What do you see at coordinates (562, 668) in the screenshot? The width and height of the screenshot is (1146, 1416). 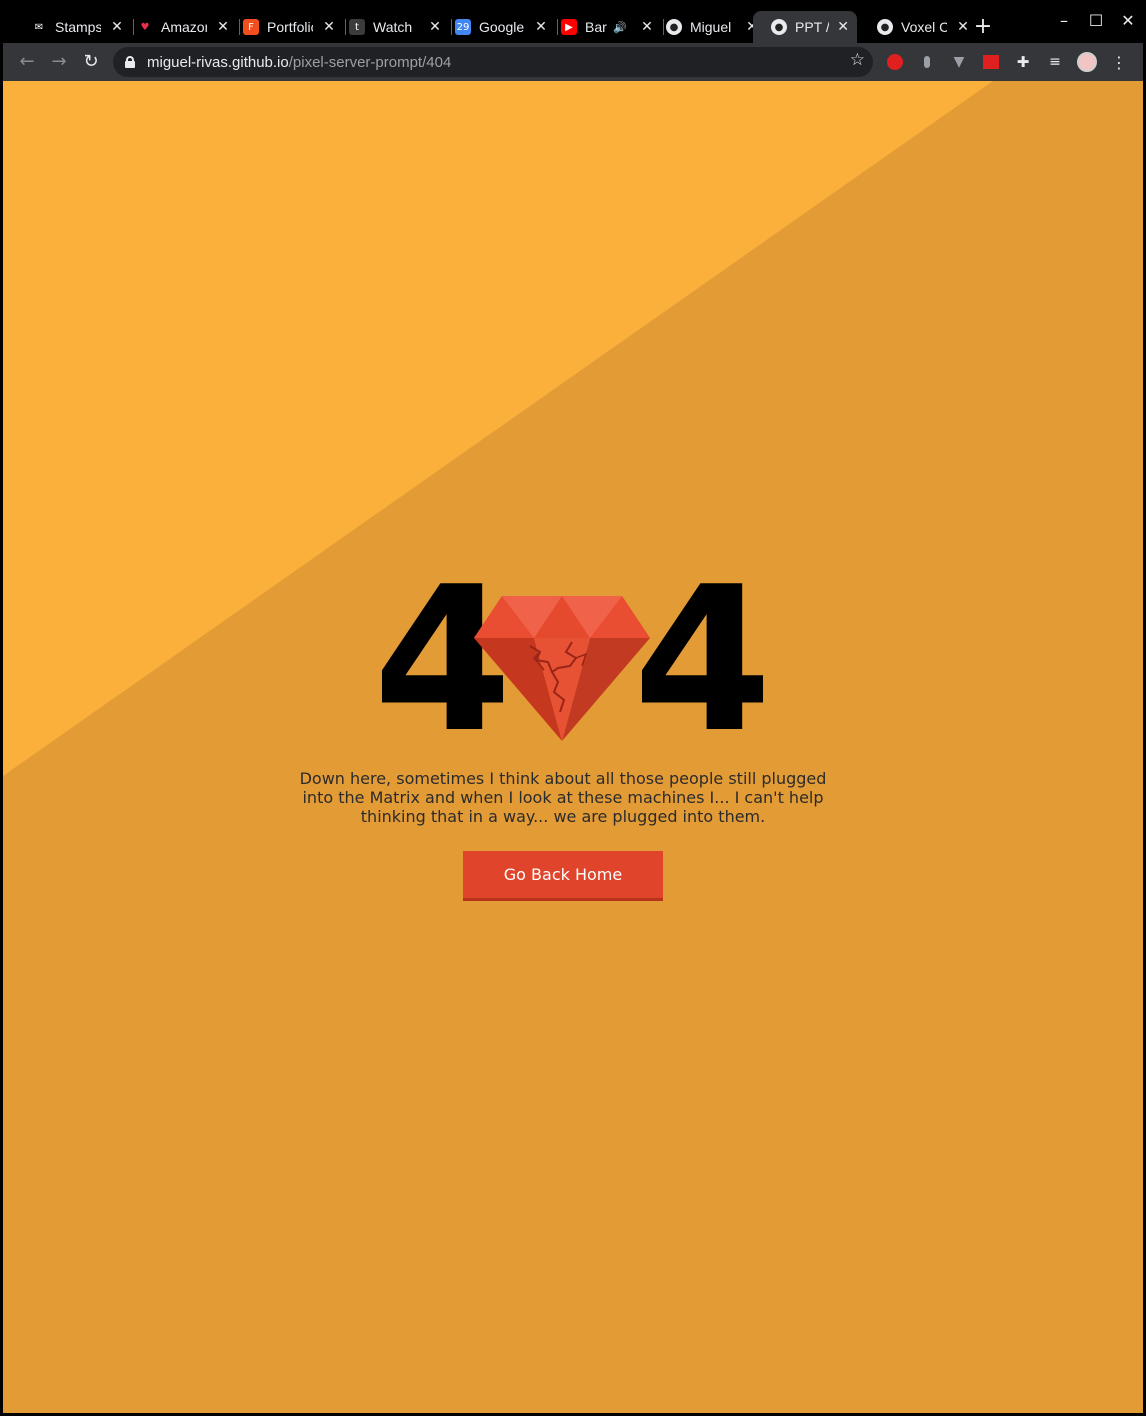 I see `broken-ruby-icon` at bounding box center [562, 668].